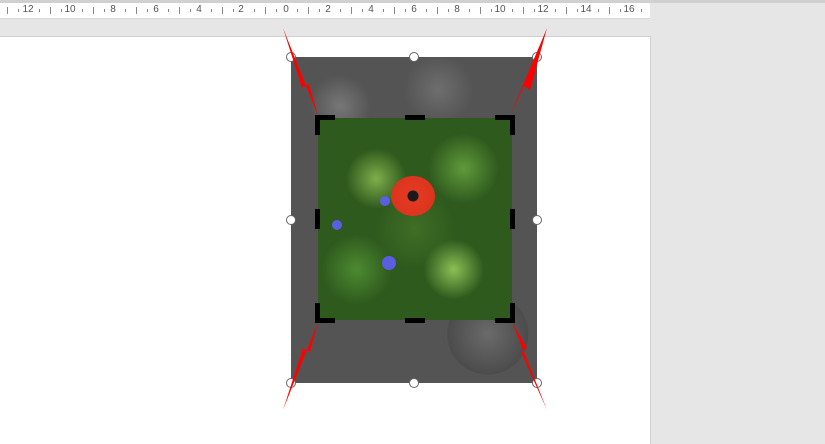 This screenshot has height=444, width=825. What do you see at coordinates (300, 72) in the screenshot?
I see `red-arrow-top-left` at bounding box center [300, 72].